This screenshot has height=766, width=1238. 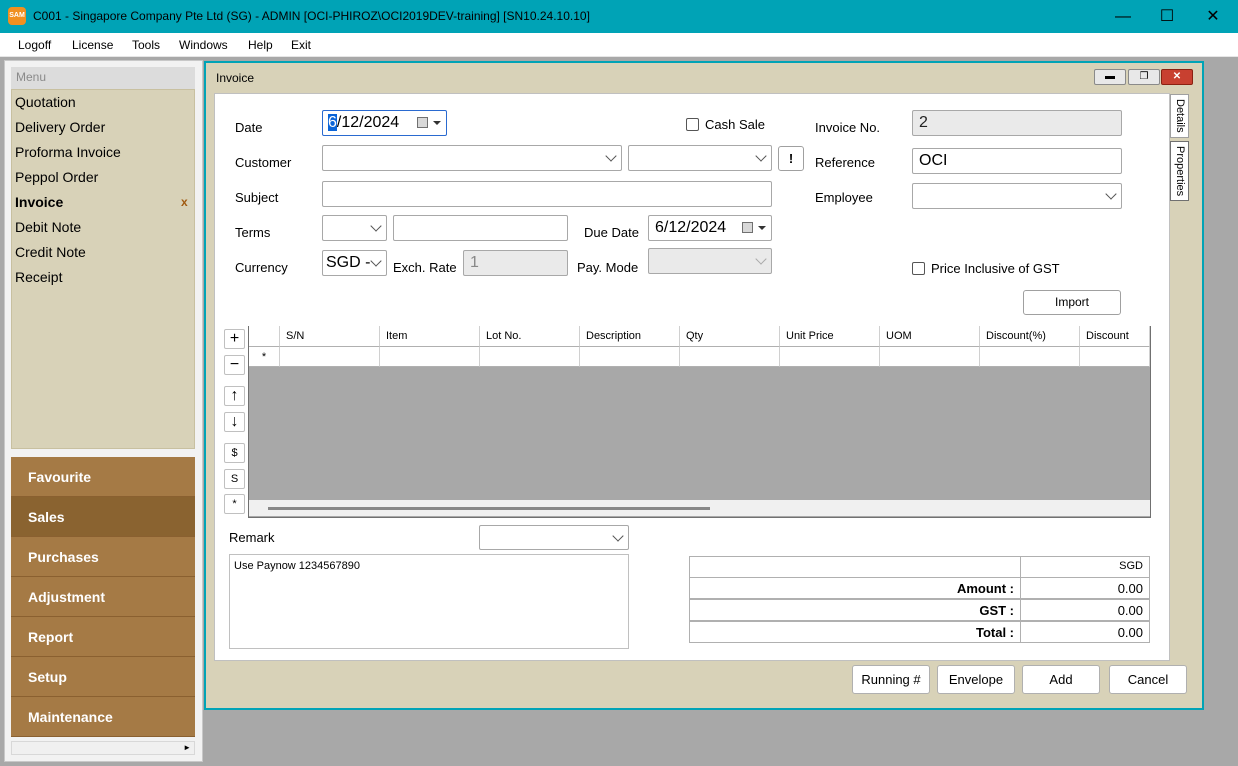 What do you see at coordinates (203, 45) in the screenshot?
I see `menu-windows: Windows` at bounding box center [203, 45].